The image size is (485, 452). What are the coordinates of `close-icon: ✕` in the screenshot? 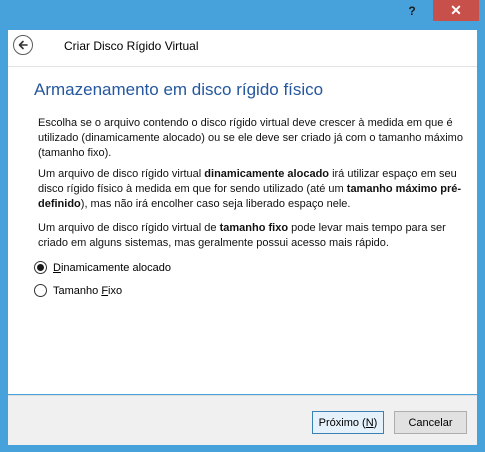 It's located at (456, 10).